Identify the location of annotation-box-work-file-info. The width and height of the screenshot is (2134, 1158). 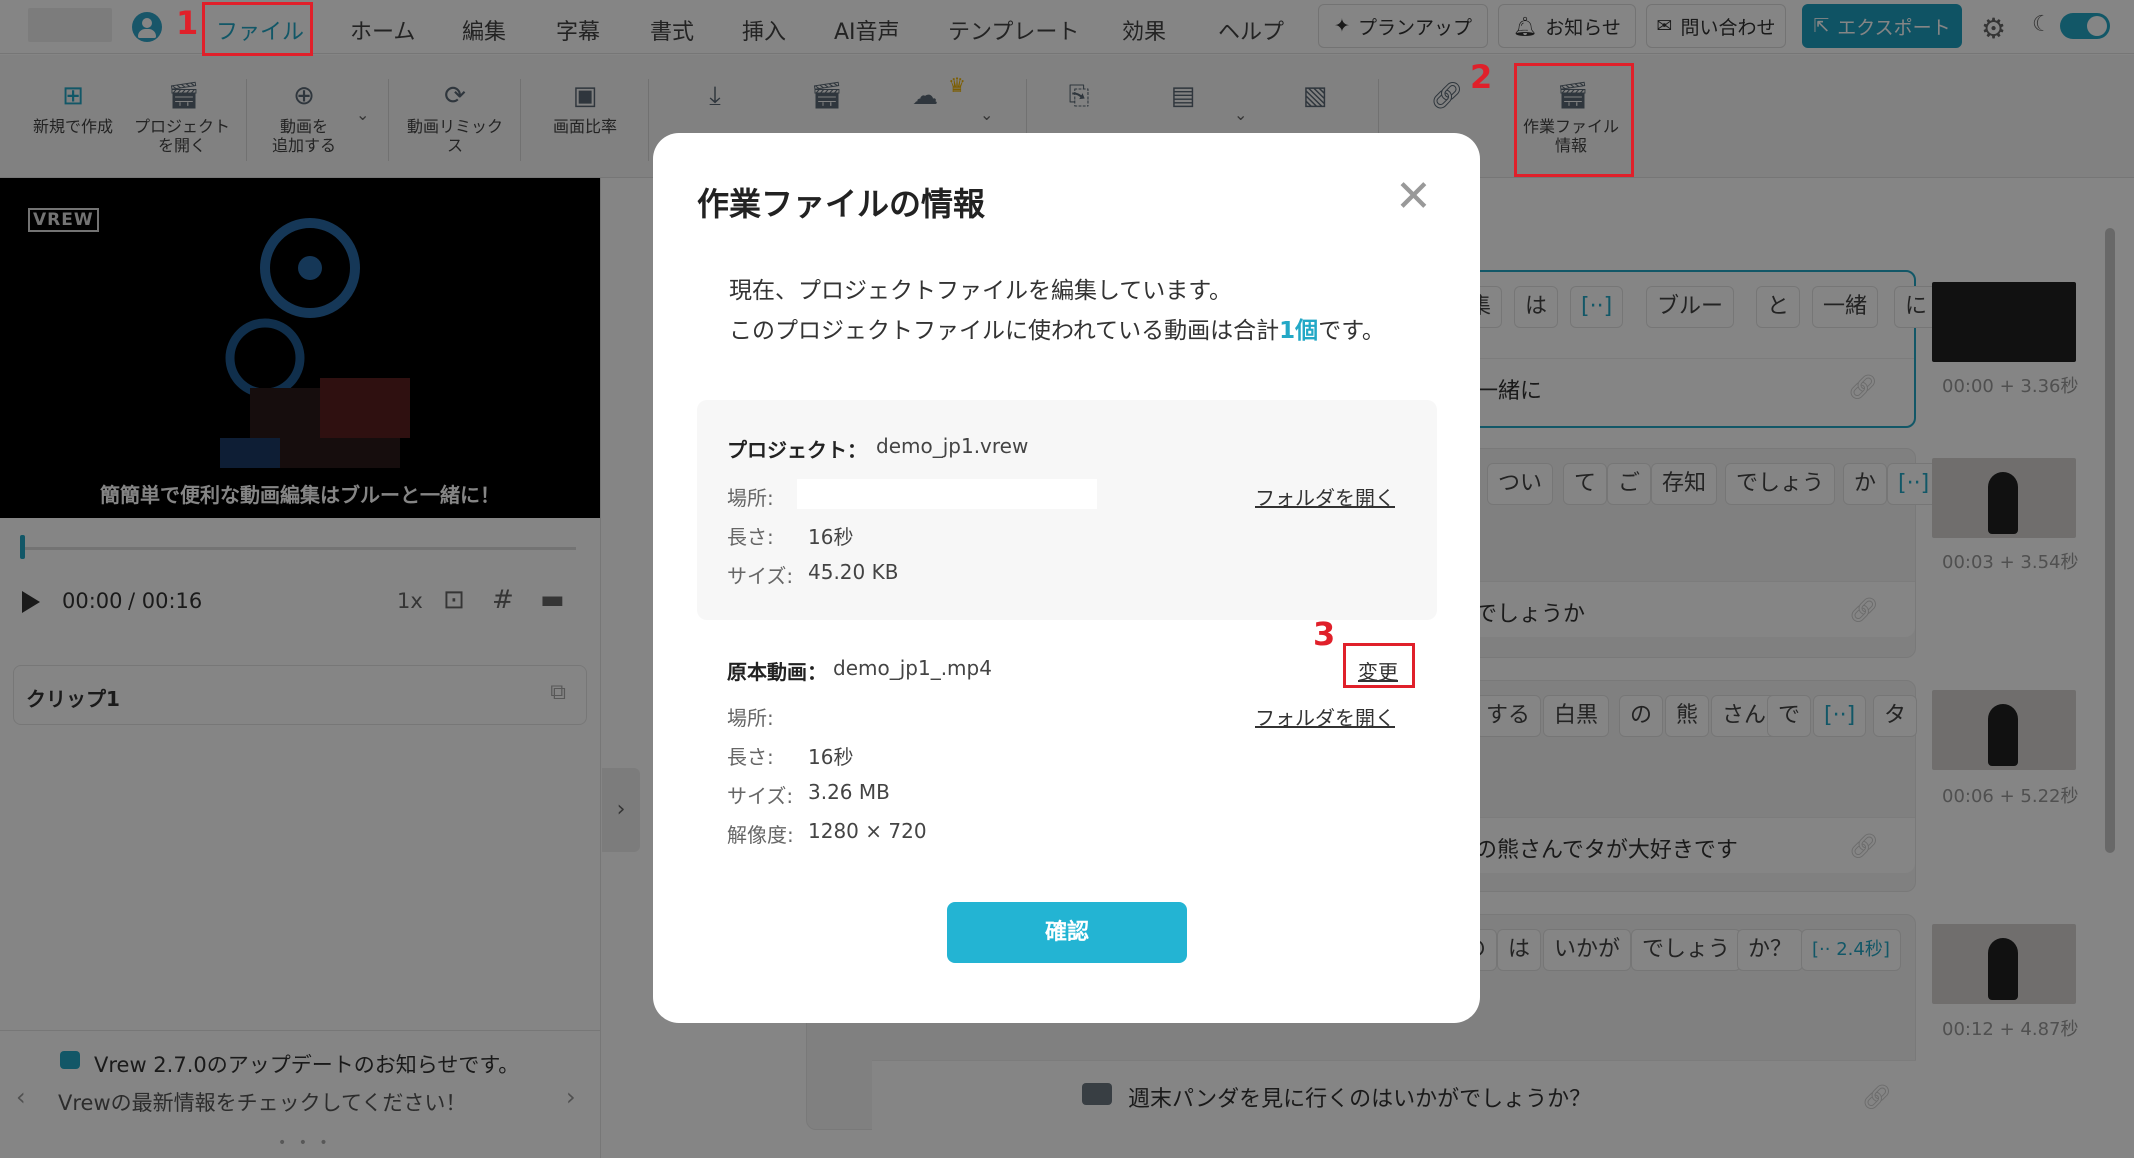
(1574, 120).